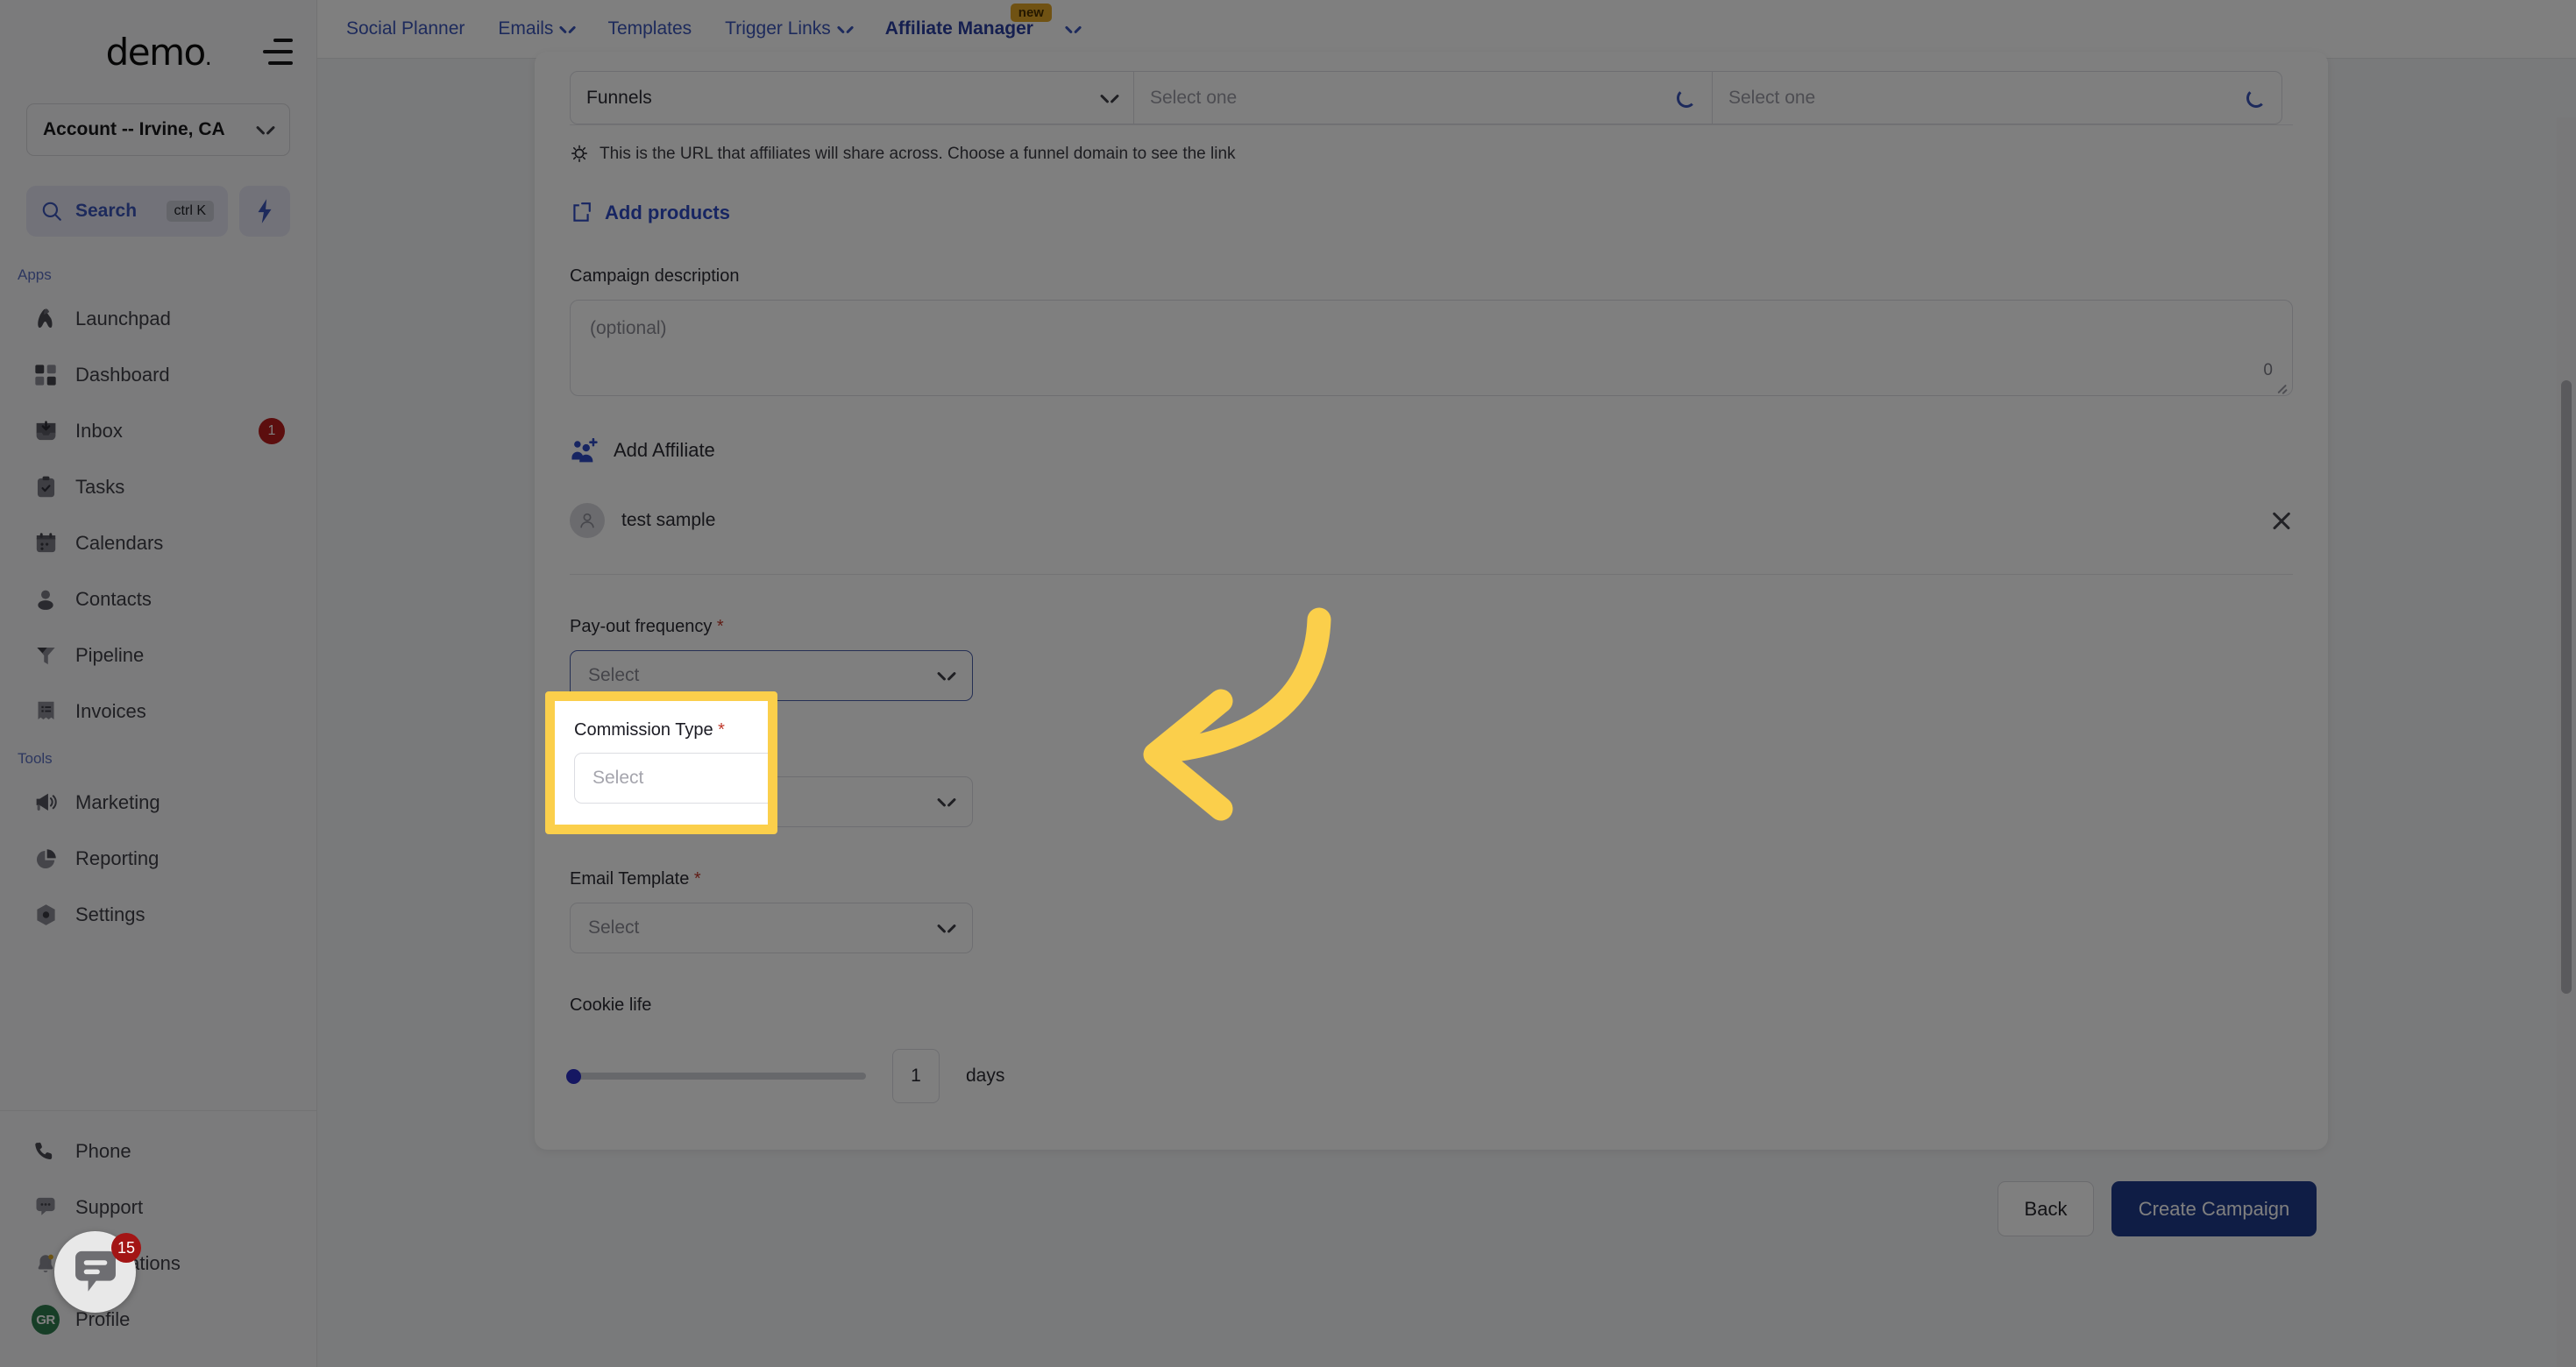 This screenshot has height=1367, width=2576. I want to click on sidebar-item-label: Pipeline, so click(110, 655).